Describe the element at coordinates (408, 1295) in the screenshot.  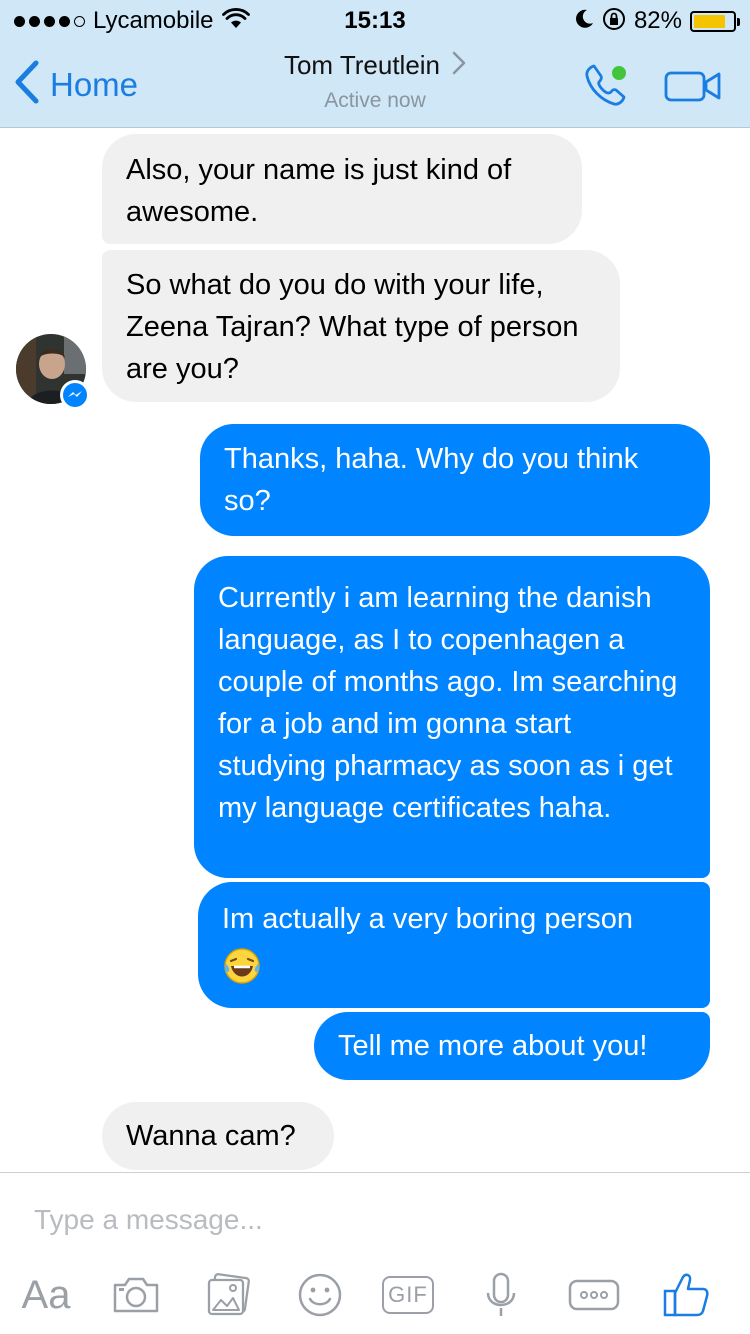
I see `gif-icon: GIF` at that location.